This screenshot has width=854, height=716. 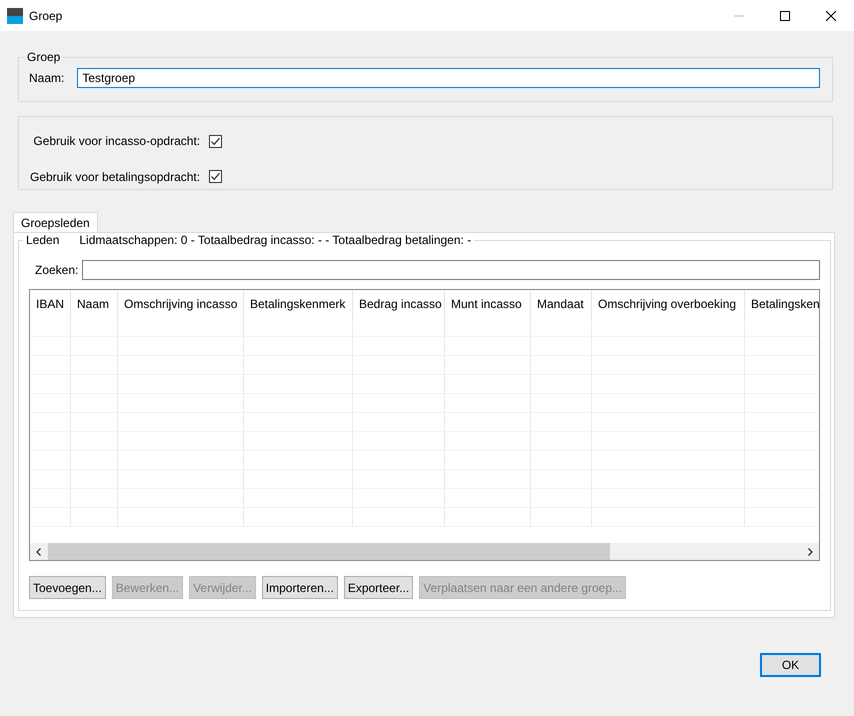 I want to click on name-field: Testgroep, so click(x=448, y=78).